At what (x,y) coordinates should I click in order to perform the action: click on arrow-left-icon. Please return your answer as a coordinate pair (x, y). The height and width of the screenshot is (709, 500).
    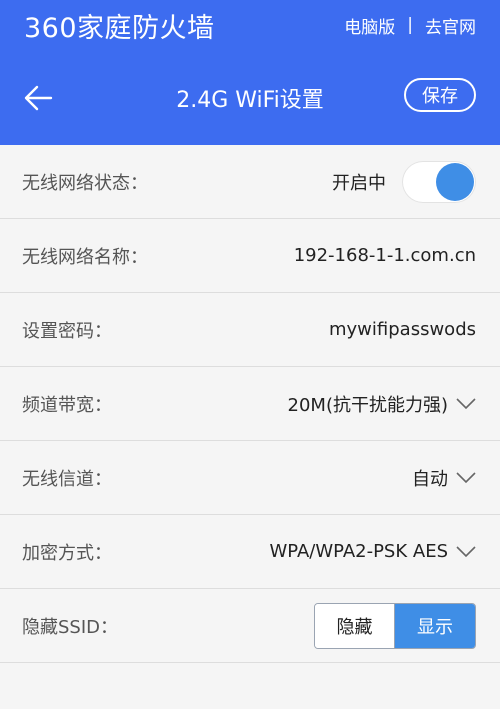
    Looking at the image, I should click on (38, 97).